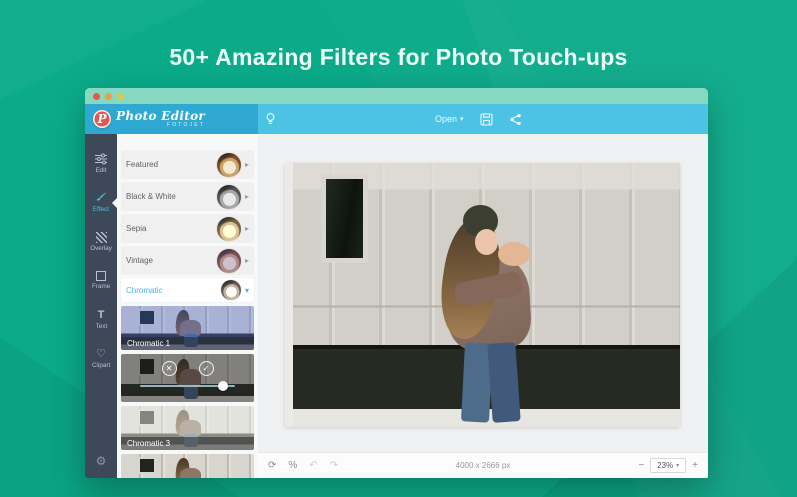  I want to click on page-title: 50+ Amazing Filters for Photo Touch-ups, so click(398, 57).